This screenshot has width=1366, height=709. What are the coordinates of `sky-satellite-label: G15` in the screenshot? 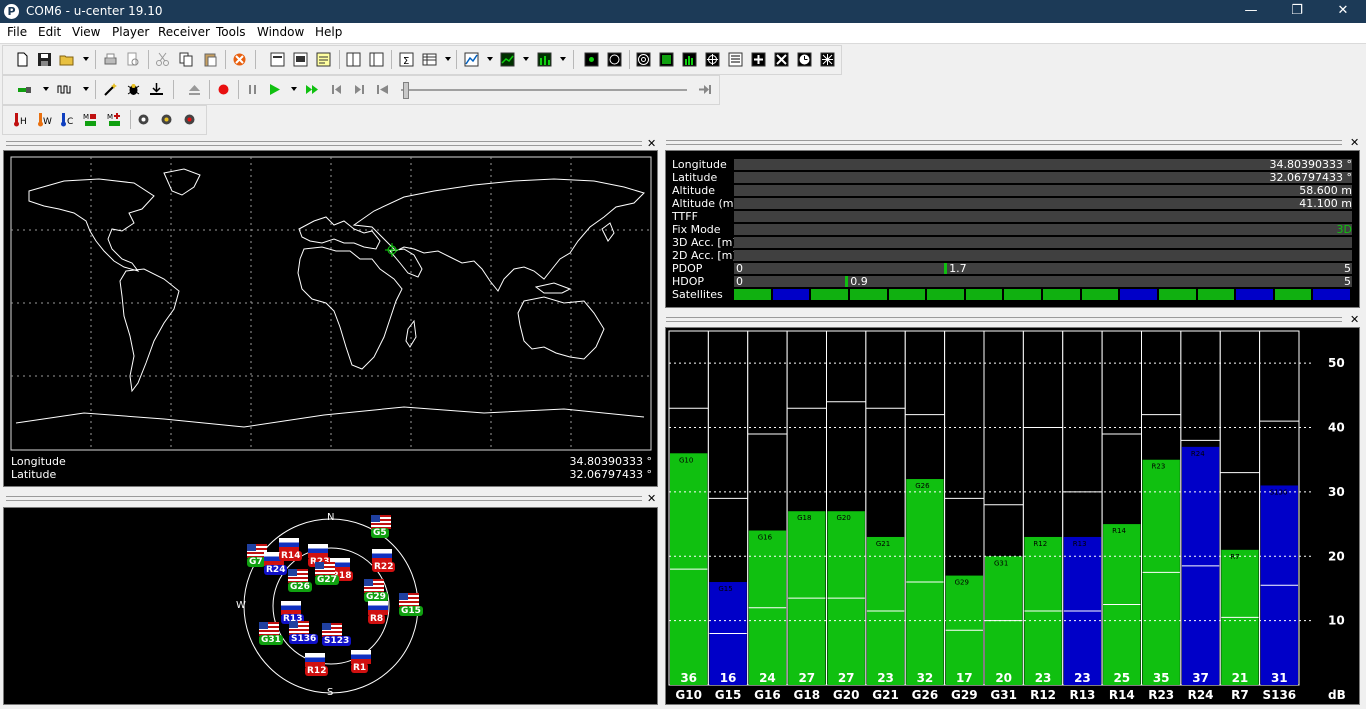 It's located at (411, 611).